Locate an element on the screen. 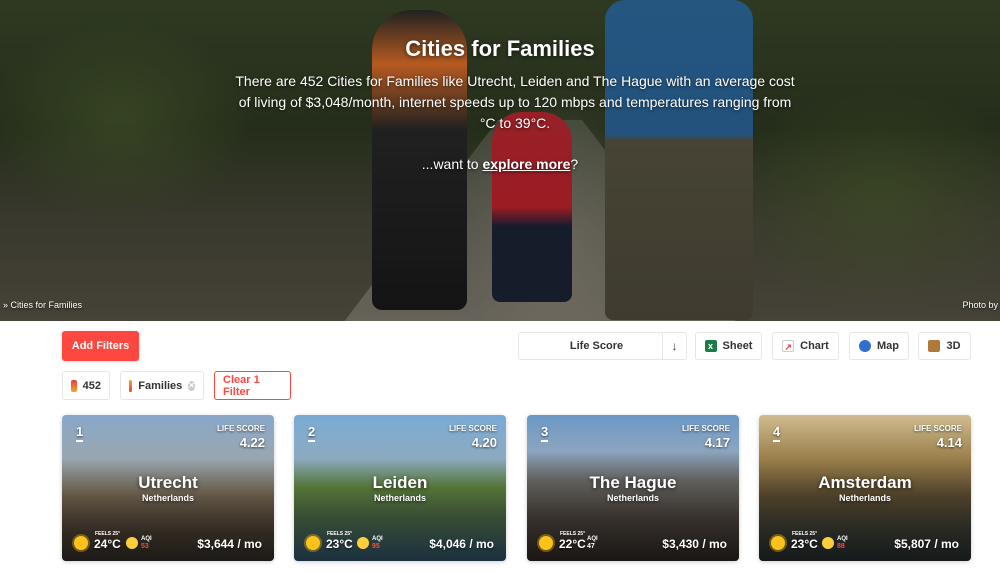  aqi-value: 88 is located at coordinates (841, 546).